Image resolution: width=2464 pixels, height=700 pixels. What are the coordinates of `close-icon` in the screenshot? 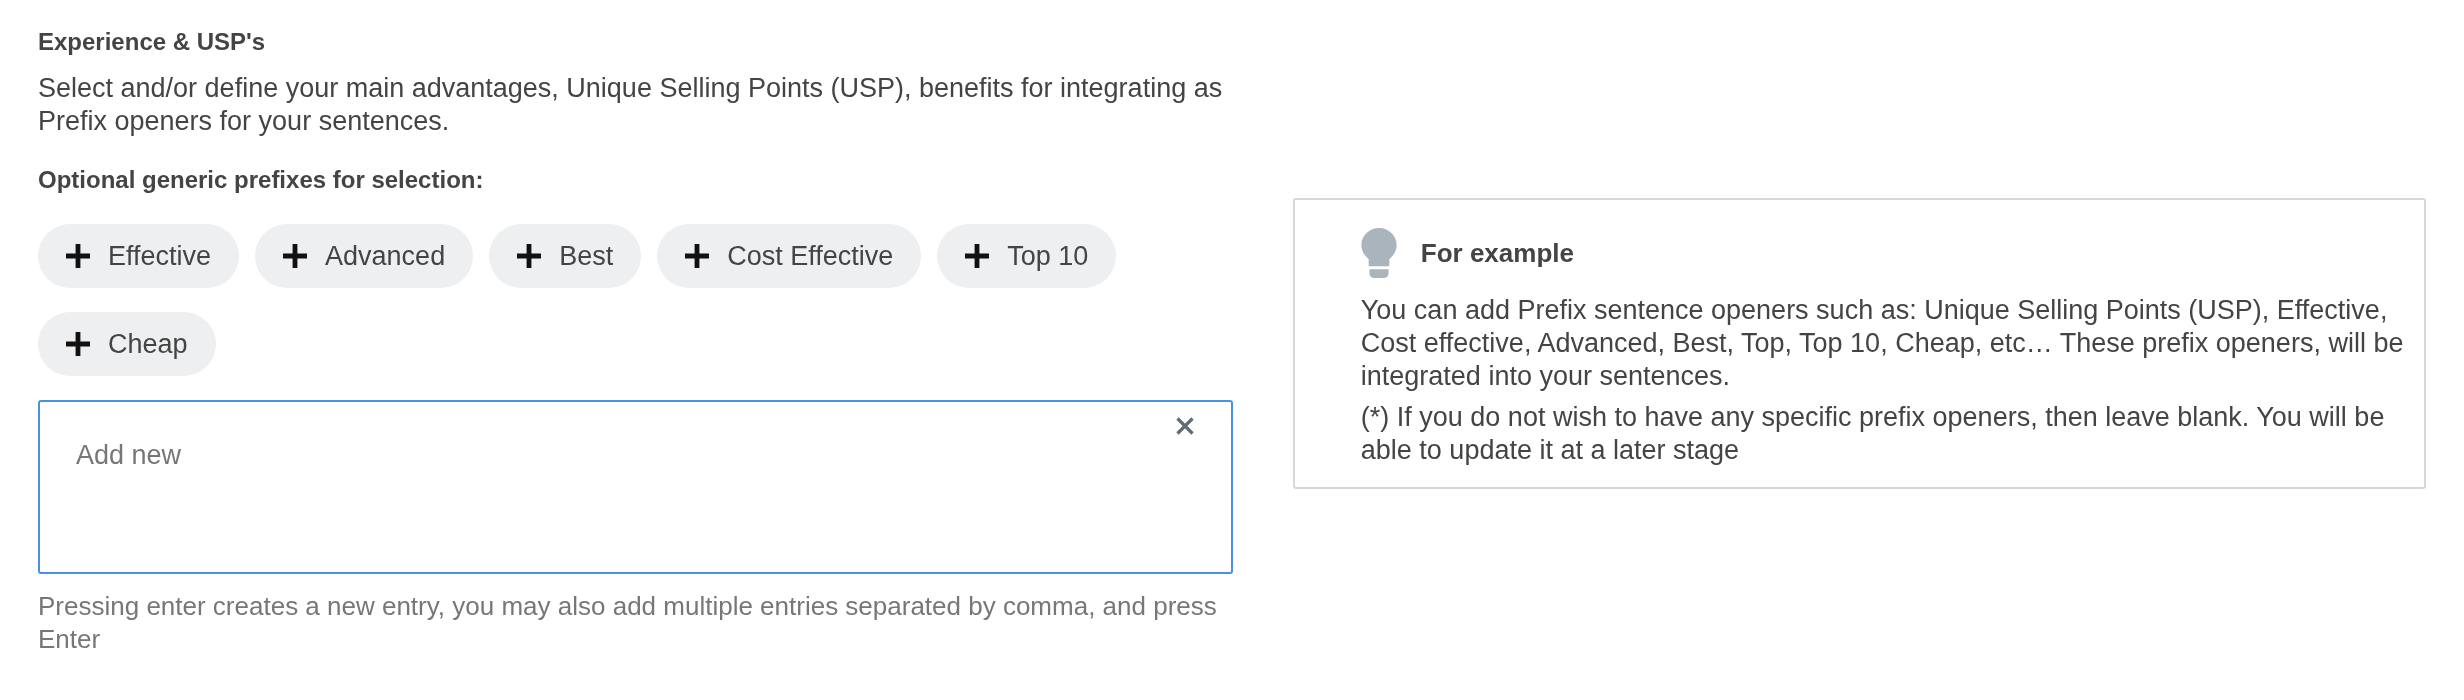 It's located at (1184, 426).